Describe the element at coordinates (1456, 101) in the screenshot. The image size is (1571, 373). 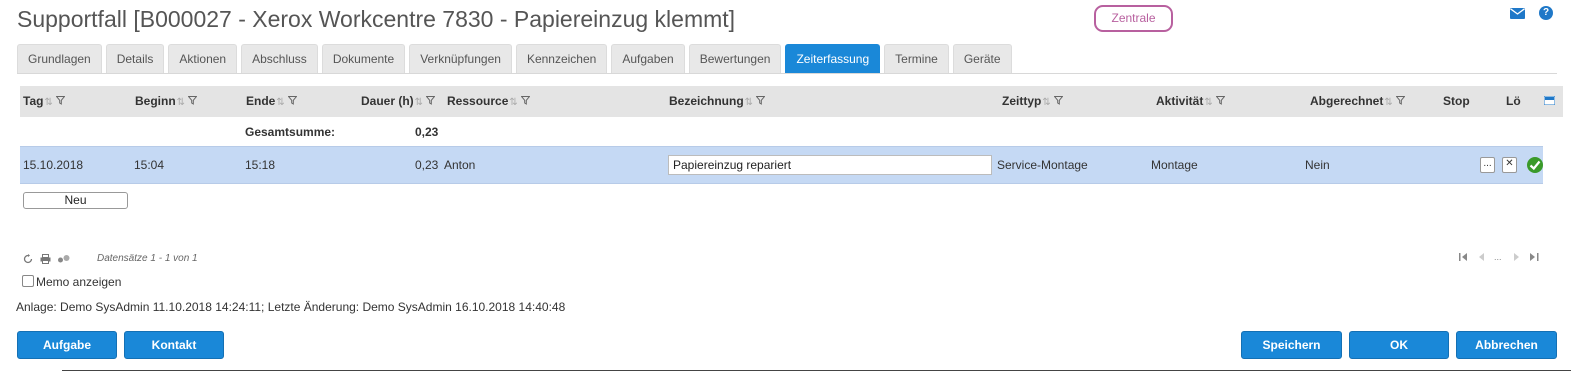
I see `column-header-stop: Stop` at that location.